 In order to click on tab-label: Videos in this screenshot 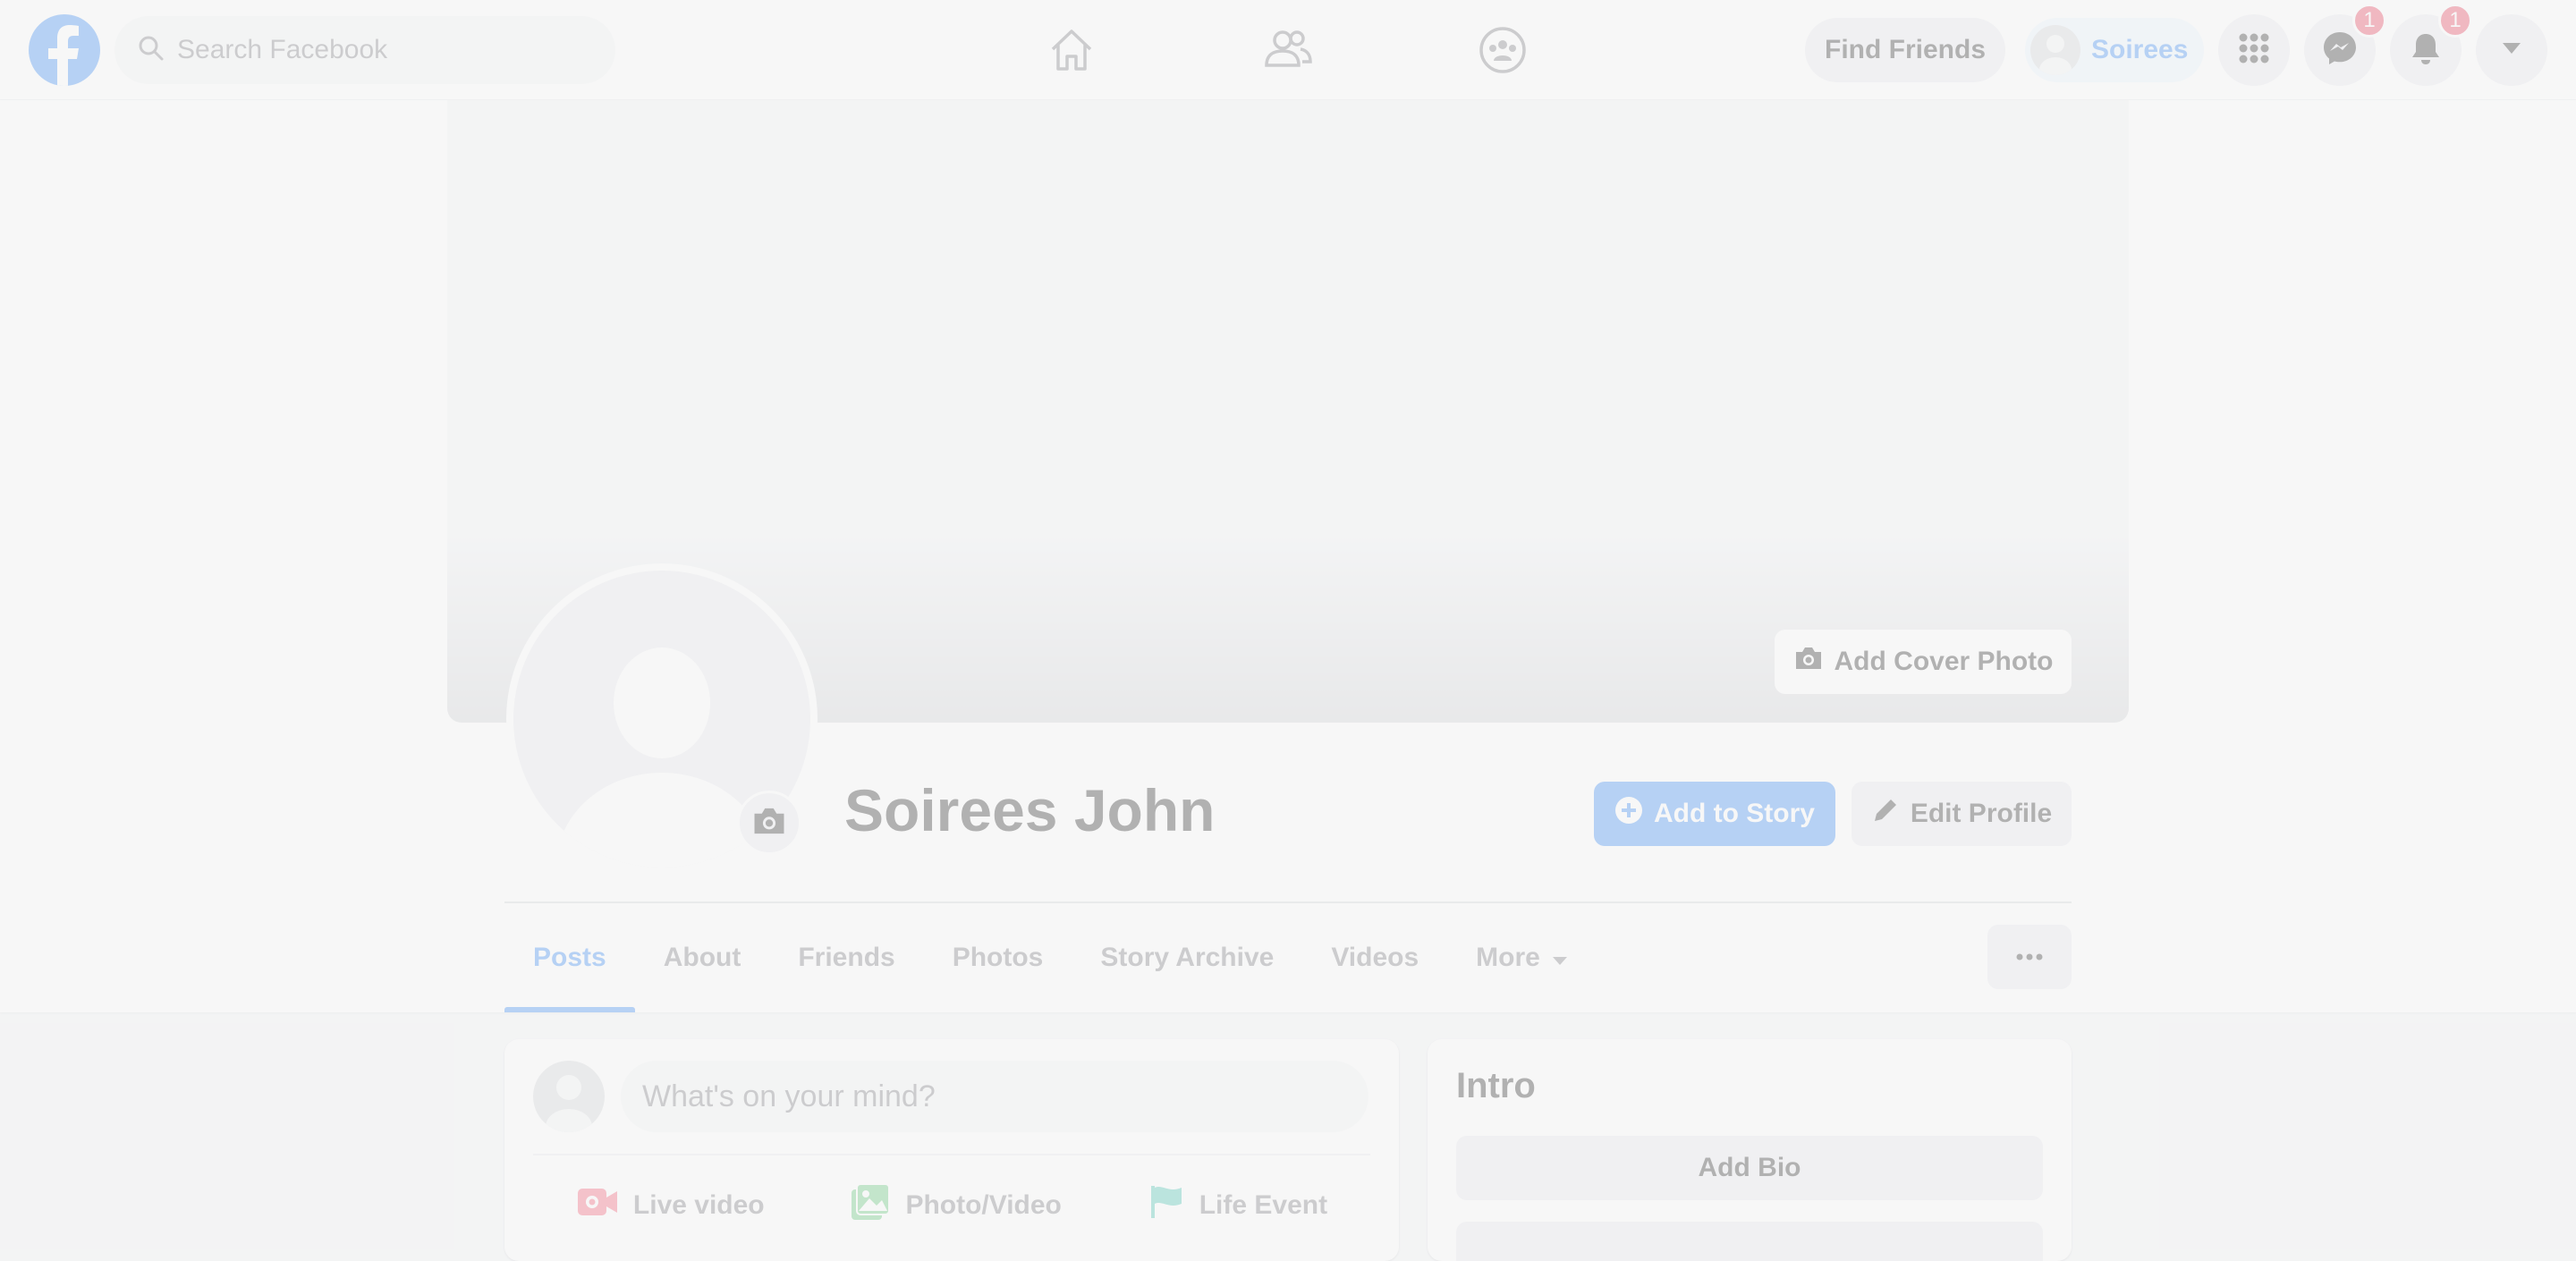, I will do `click(1375, 958)`.